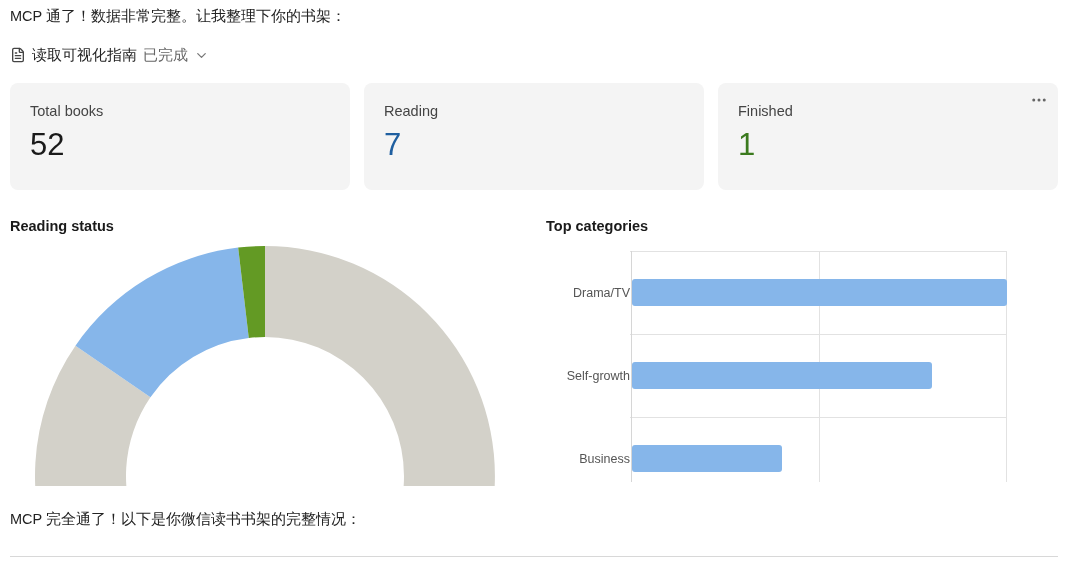 Image resolution: width=1080 pixels, height=571 pixels. What do you see at coordinates (601, 292) in the screenshot?
I see `category-label: Drama/TV` at bounding box center [601, 292].